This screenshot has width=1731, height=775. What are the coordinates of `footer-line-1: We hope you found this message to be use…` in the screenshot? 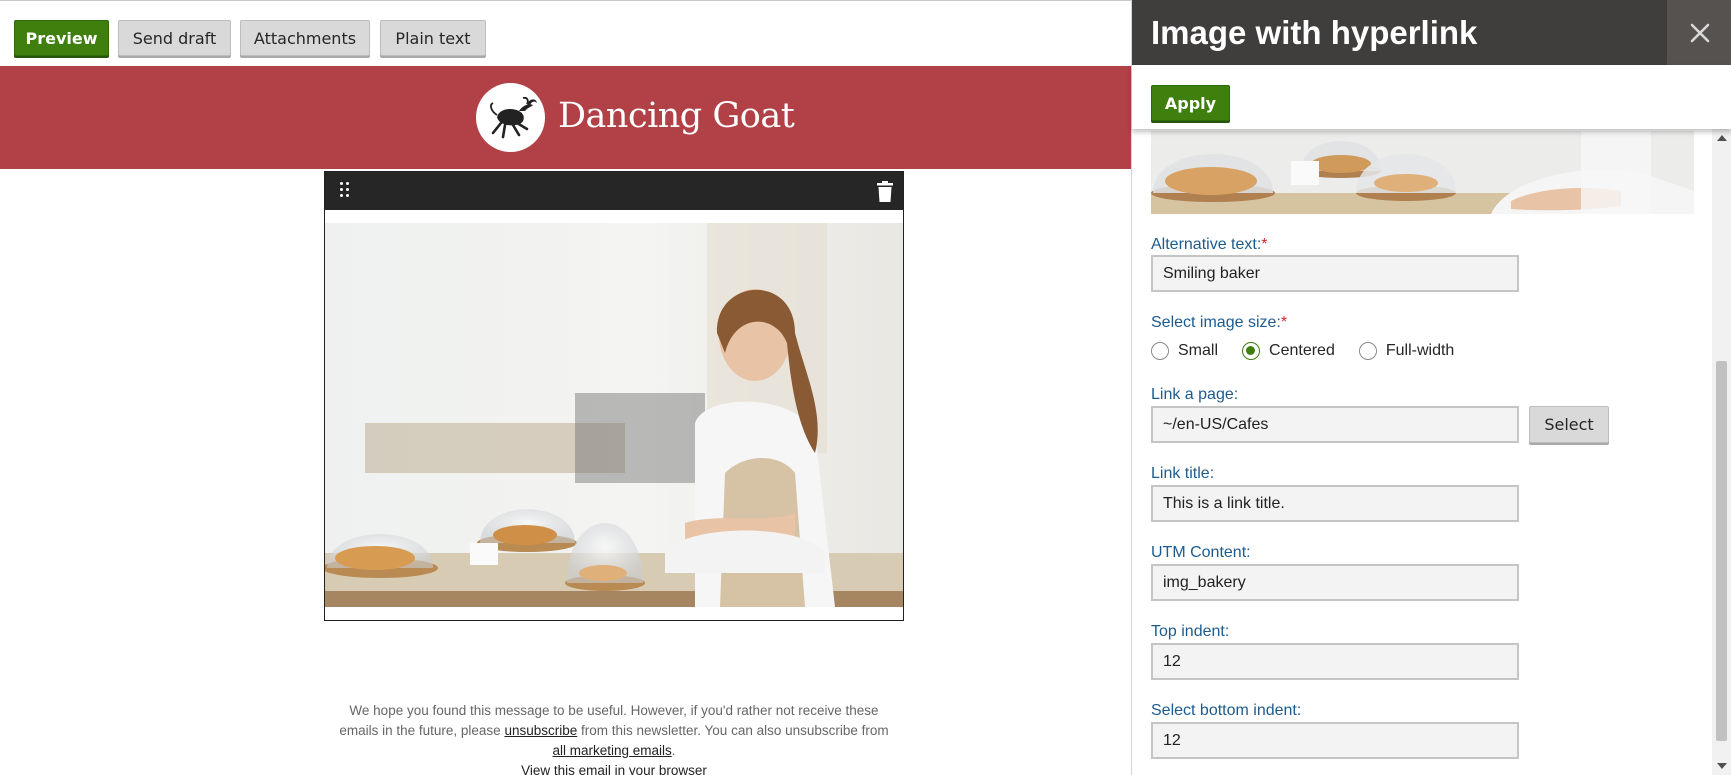 It's located at (614, 710).